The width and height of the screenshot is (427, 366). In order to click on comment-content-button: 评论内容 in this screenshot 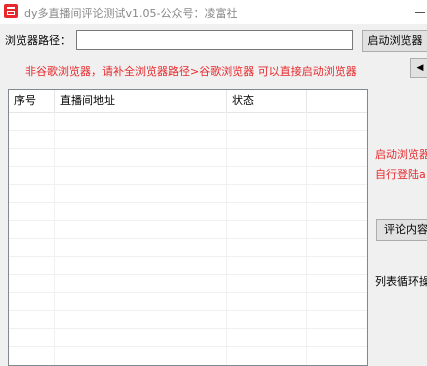, I will do `click(401, 230)`.